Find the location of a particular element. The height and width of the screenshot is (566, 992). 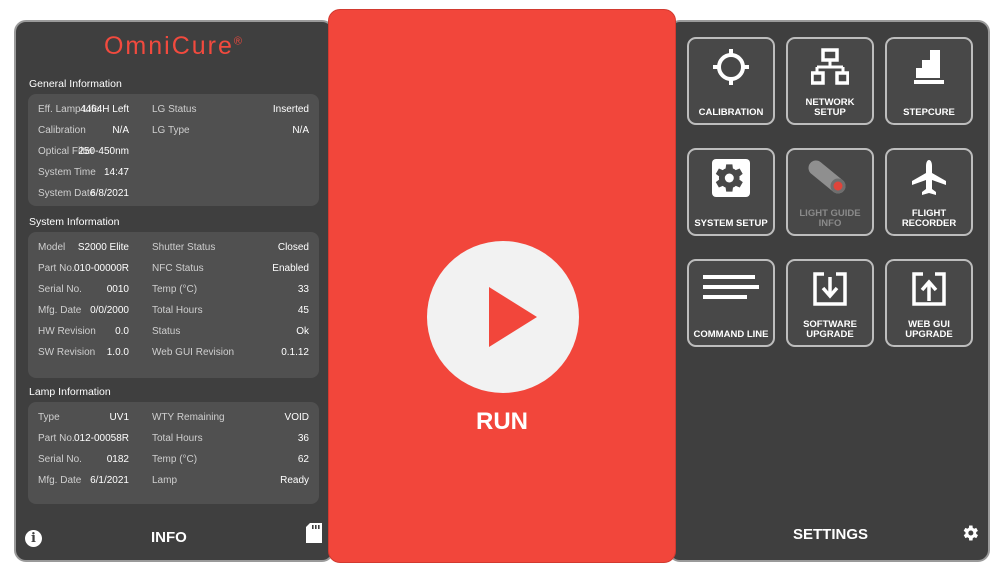

stepcure-icon is located at coordinates (929, 67).